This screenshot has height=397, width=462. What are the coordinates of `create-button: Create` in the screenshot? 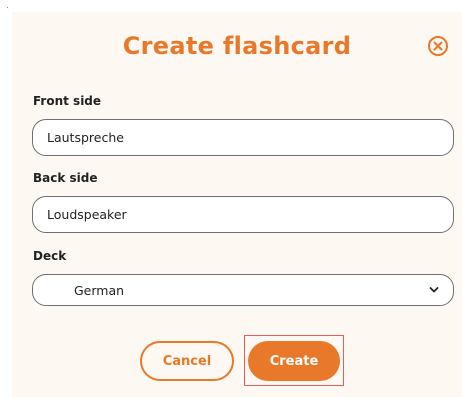 It's located at (294, 361).